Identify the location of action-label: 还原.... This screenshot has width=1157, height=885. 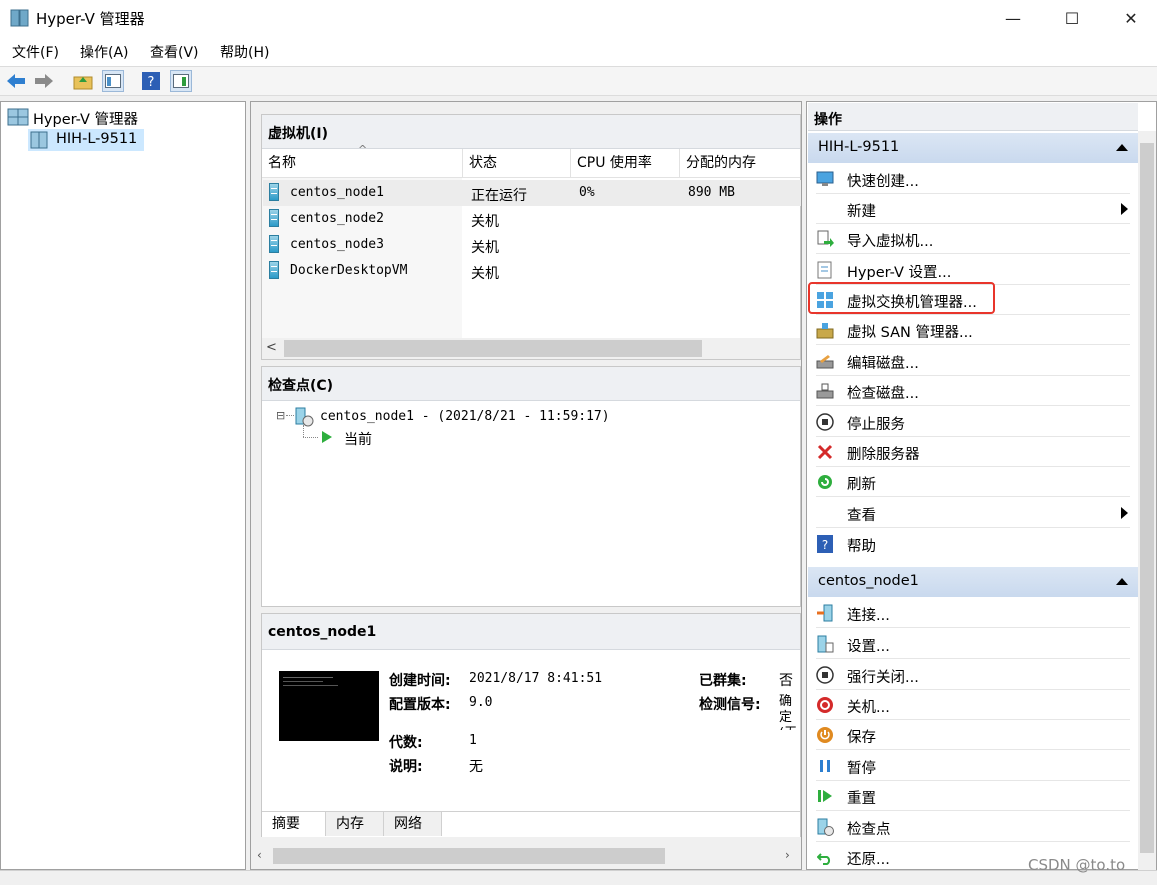
(868, 860).